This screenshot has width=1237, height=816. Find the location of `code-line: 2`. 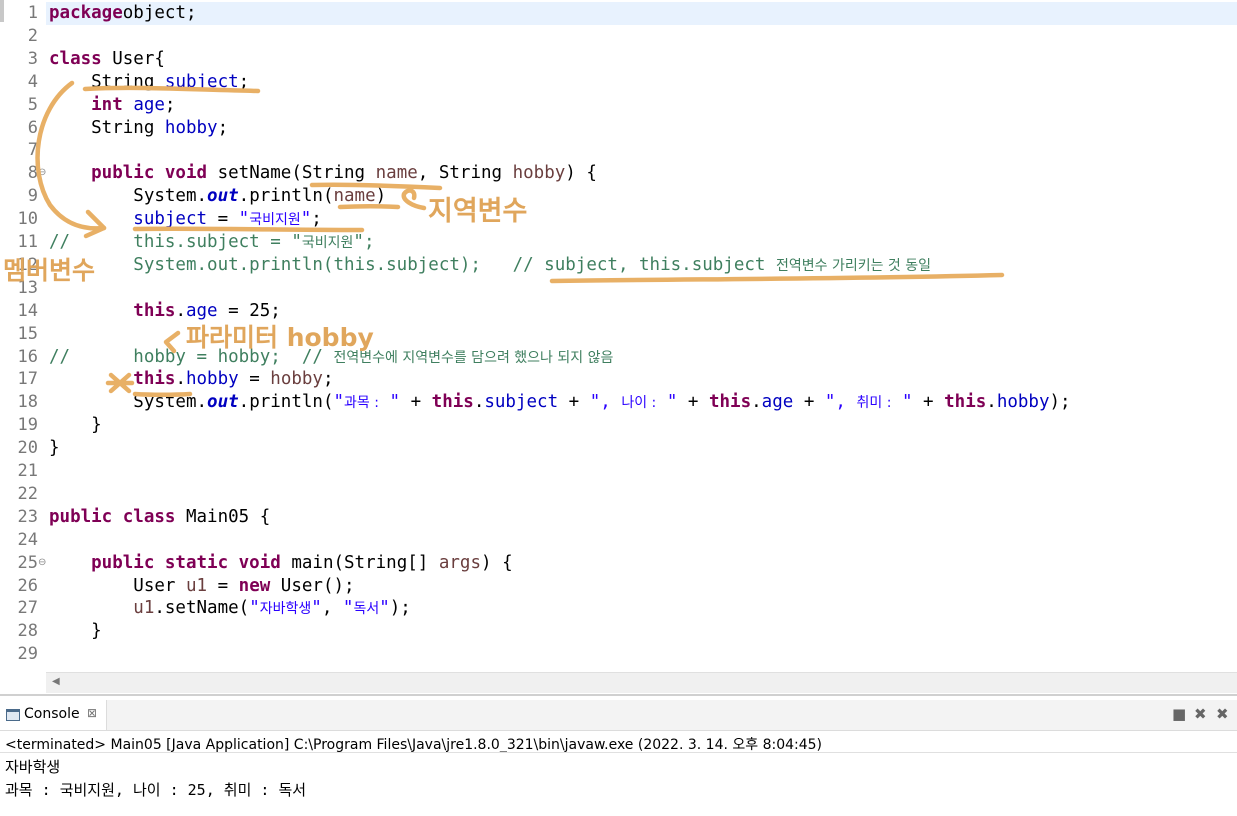

code-line: 2 is located at coordinates (618, 36).